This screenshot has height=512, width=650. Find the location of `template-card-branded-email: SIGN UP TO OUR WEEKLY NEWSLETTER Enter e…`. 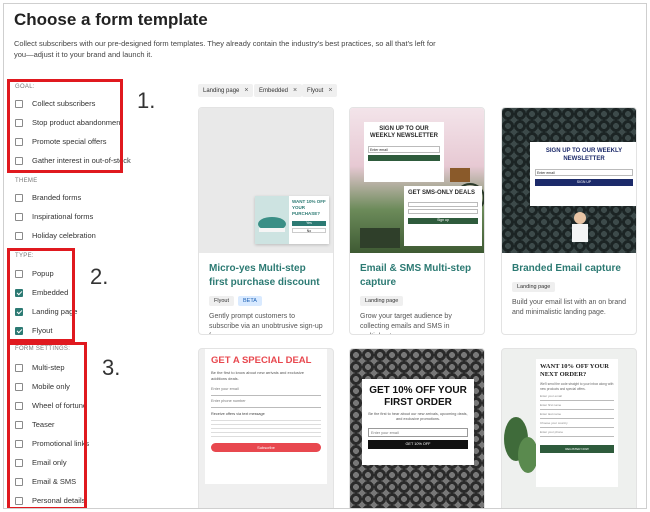

template-card-branded-email: SIGN UP TO OUR WEEKLY NEWSLETTER Enter e… is located at coordinates (569, 221).